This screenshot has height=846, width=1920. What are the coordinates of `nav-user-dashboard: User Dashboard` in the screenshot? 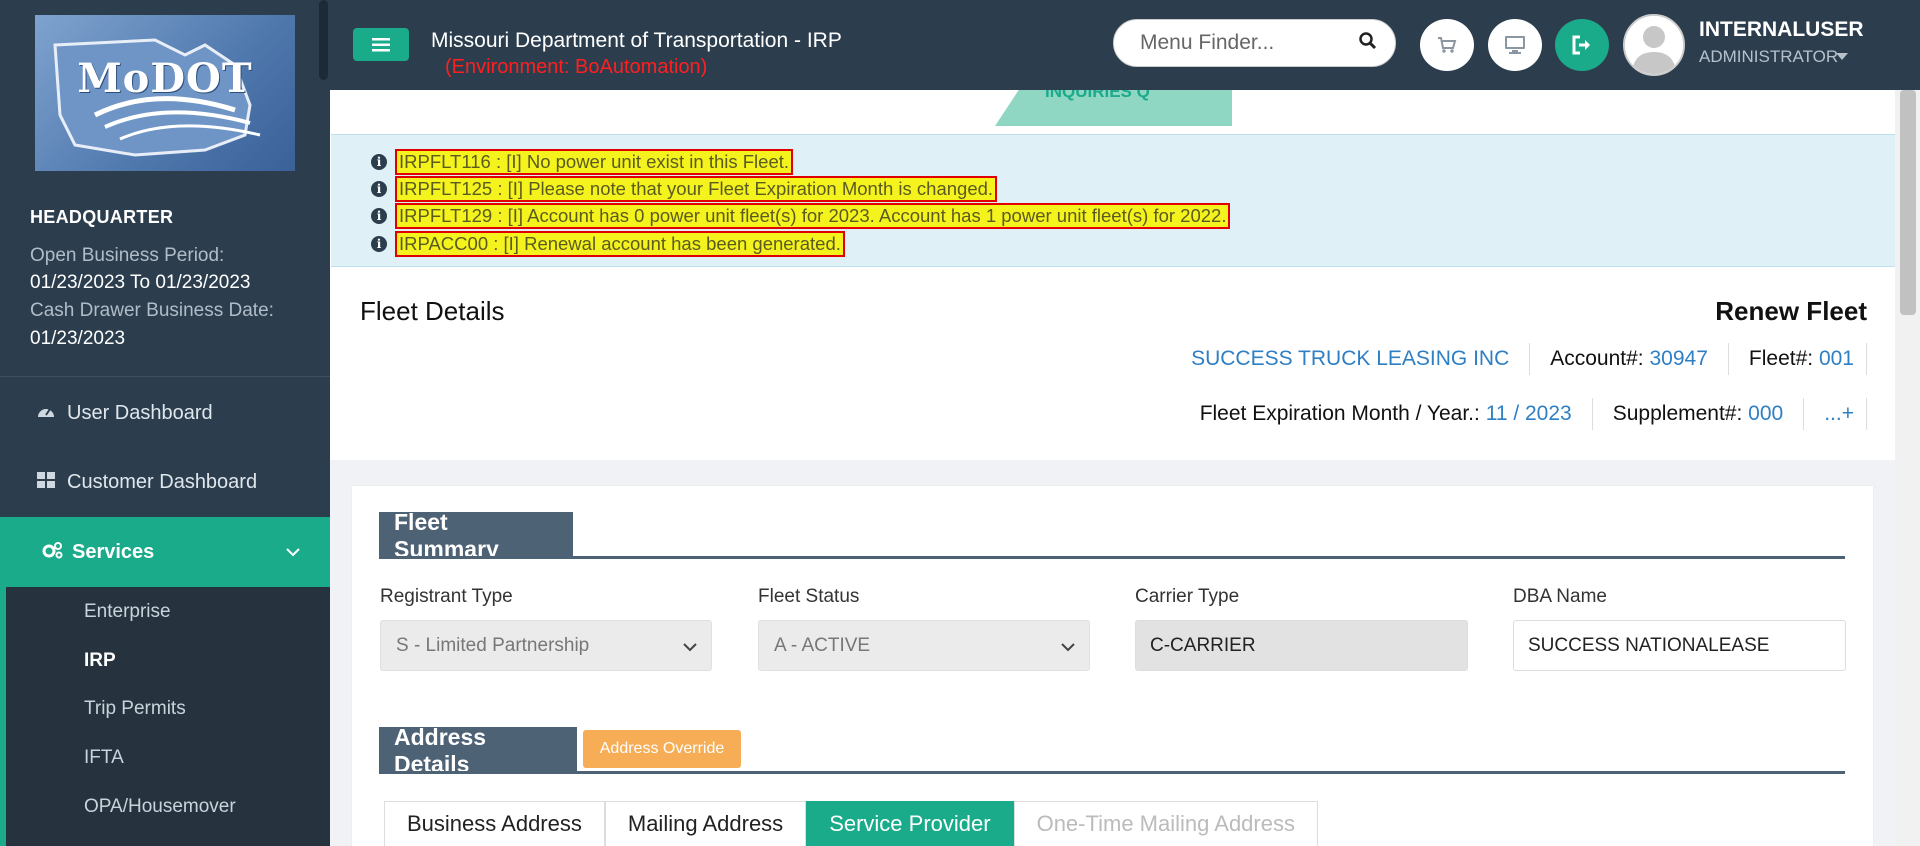 It's located at (165, 413).